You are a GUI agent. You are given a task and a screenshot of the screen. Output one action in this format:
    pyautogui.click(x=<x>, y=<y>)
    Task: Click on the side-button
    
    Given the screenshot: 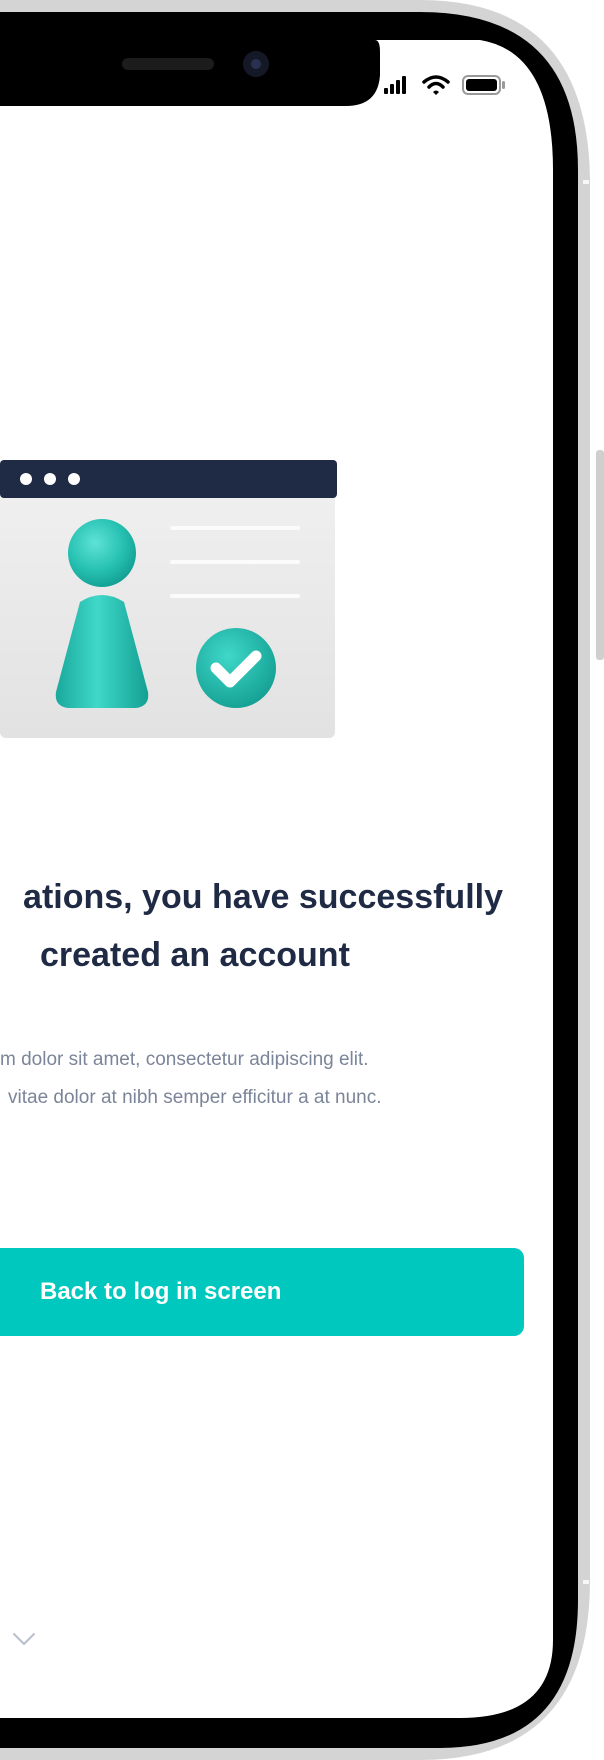 What is the action you would take?
    pyautogui.click(x=600, y=555)
    